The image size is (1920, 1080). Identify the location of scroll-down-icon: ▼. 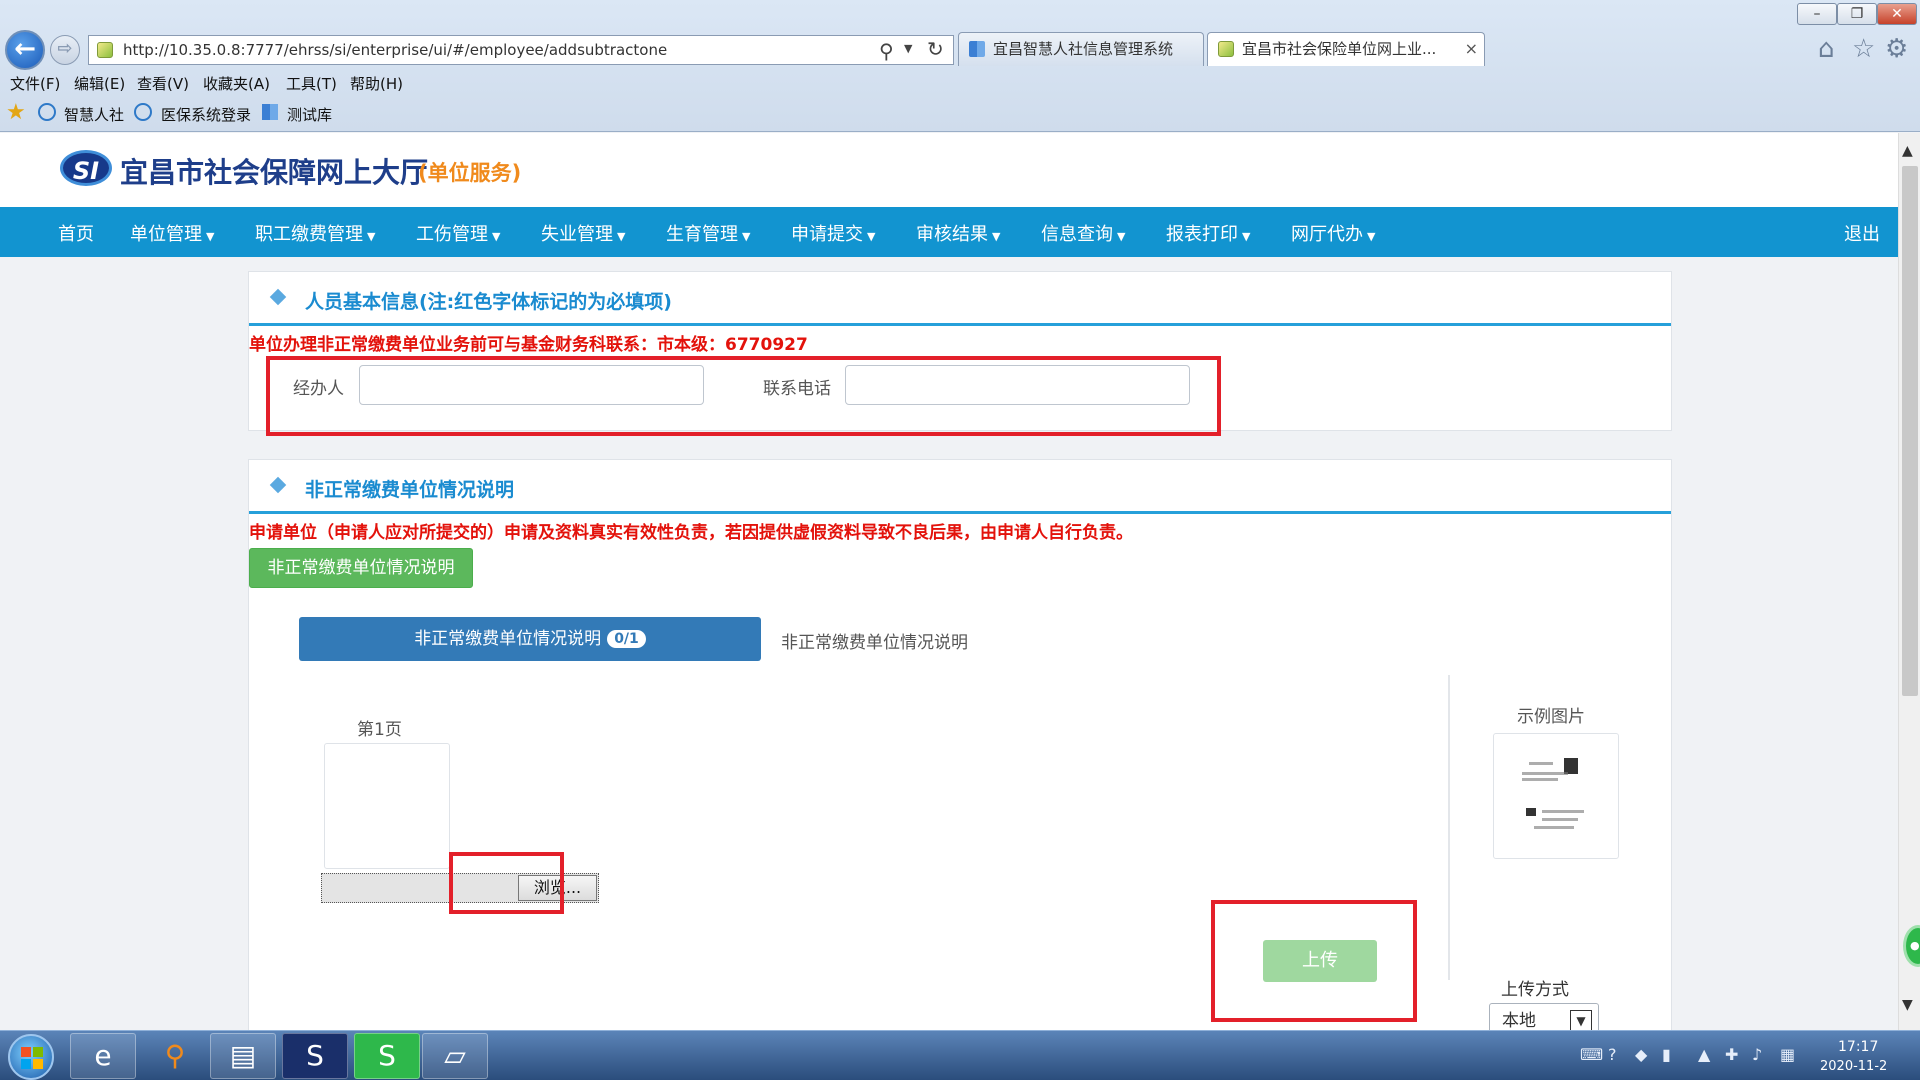
(1907, 1005).